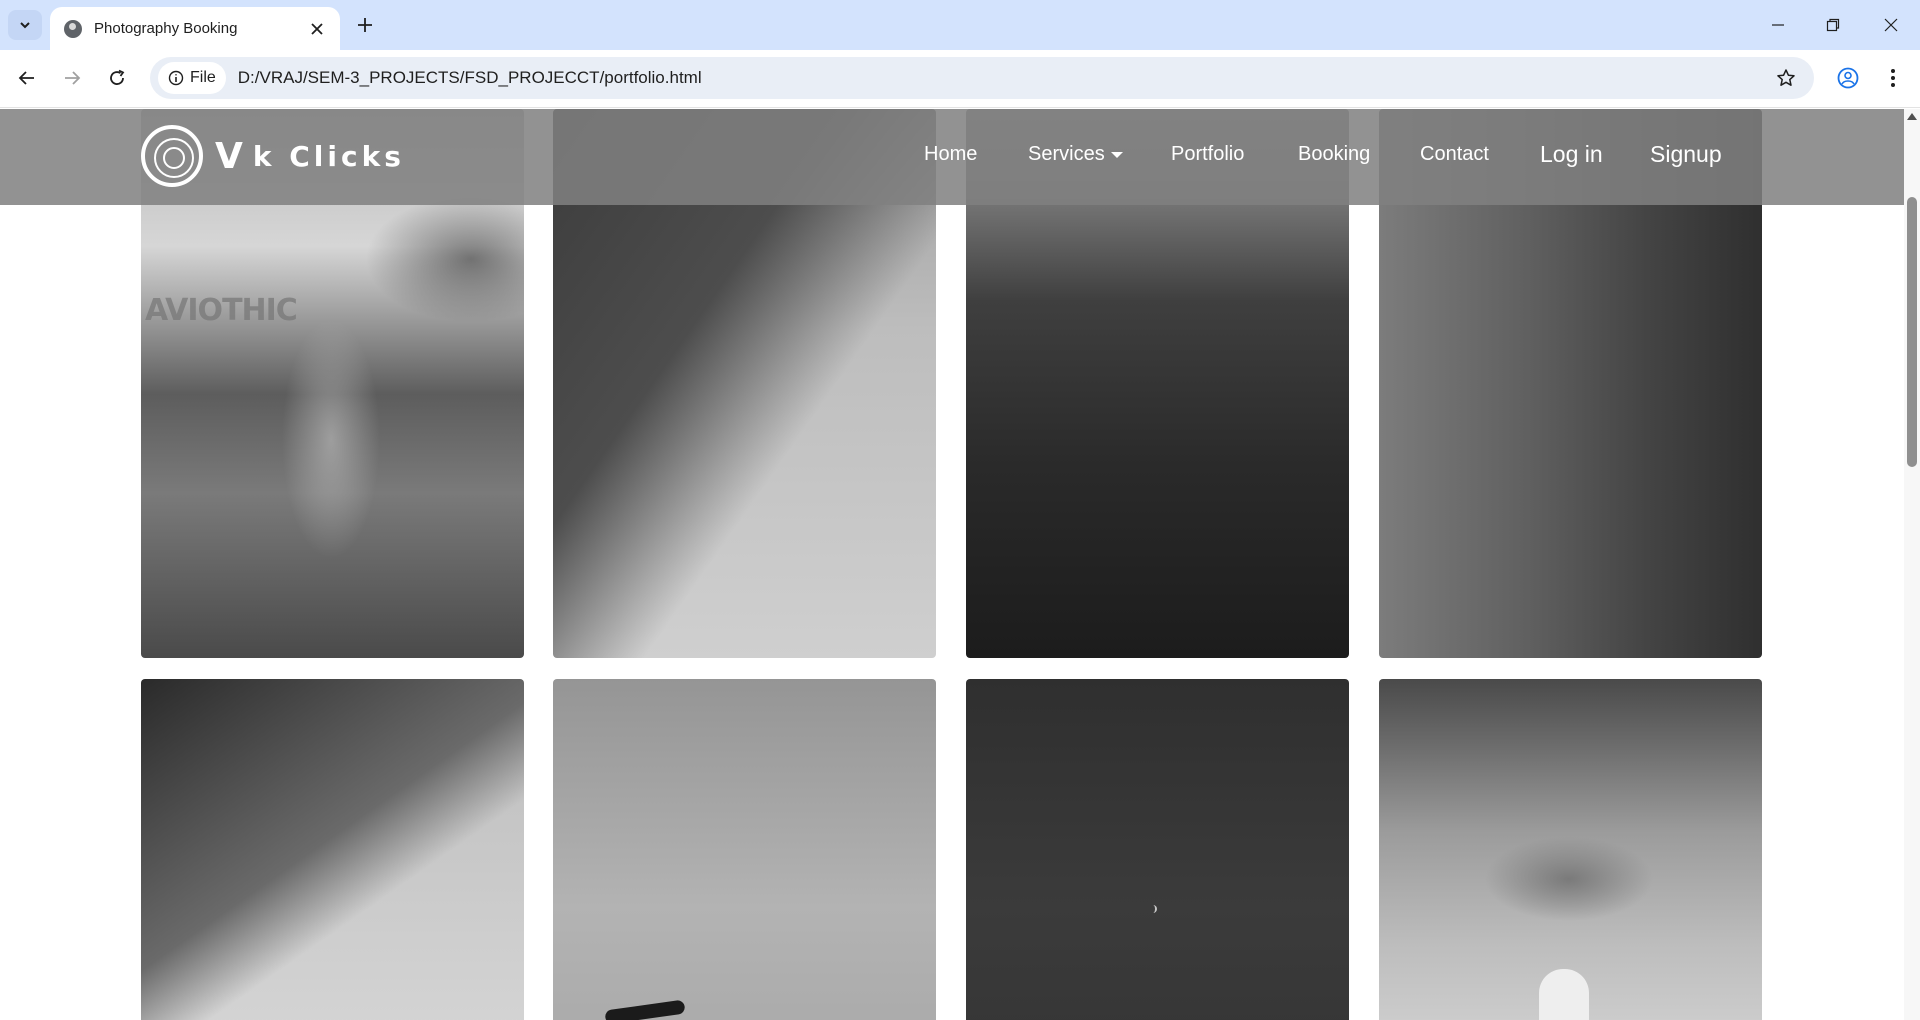  What do you see at coordinates (1686, 154) in the screenshot?
I see `nav-signup: Signup` at bounding box center [1686, 154].